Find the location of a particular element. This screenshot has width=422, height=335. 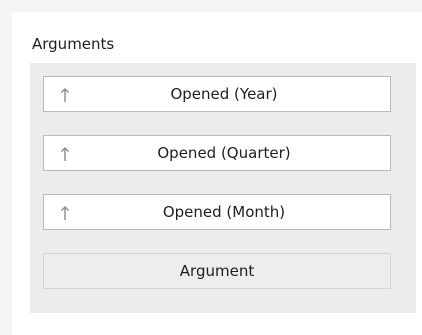

argument-placeholder-label: Argument is located at coordinates (217, 271).